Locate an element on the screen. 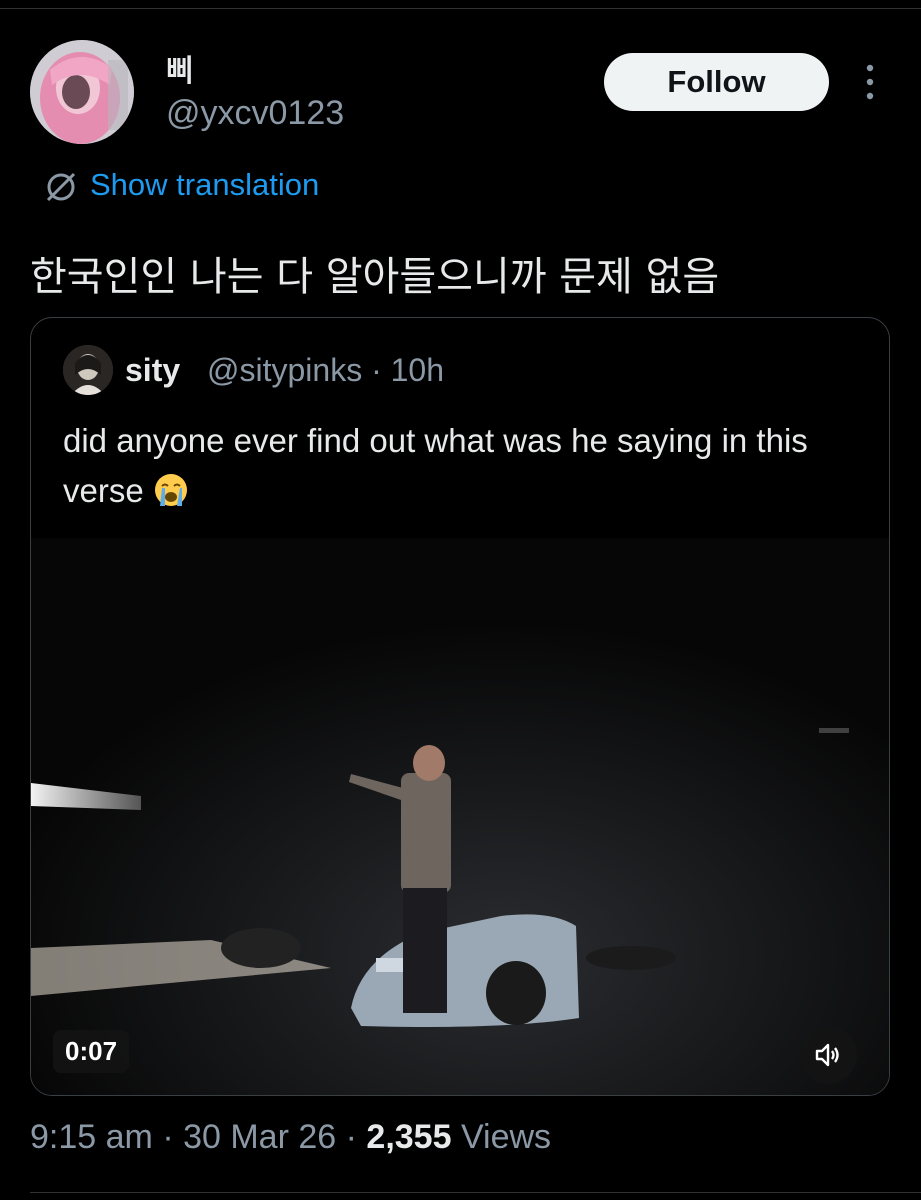 The height and width of the screenshot is (1200, 921). tweet-time: 9:15 am is located at coordinates (91, 1137).